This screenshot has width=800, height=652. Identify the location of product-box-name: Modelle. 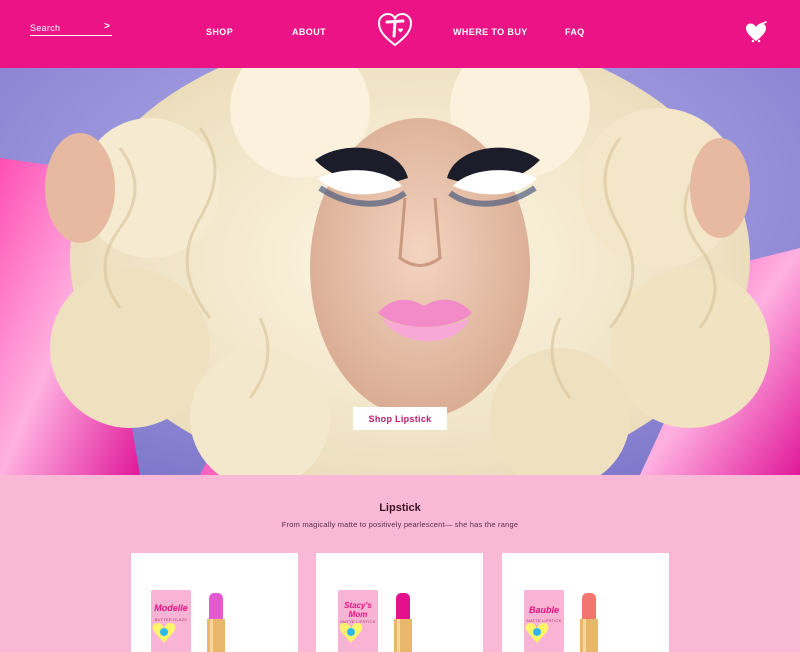
(171, 608).